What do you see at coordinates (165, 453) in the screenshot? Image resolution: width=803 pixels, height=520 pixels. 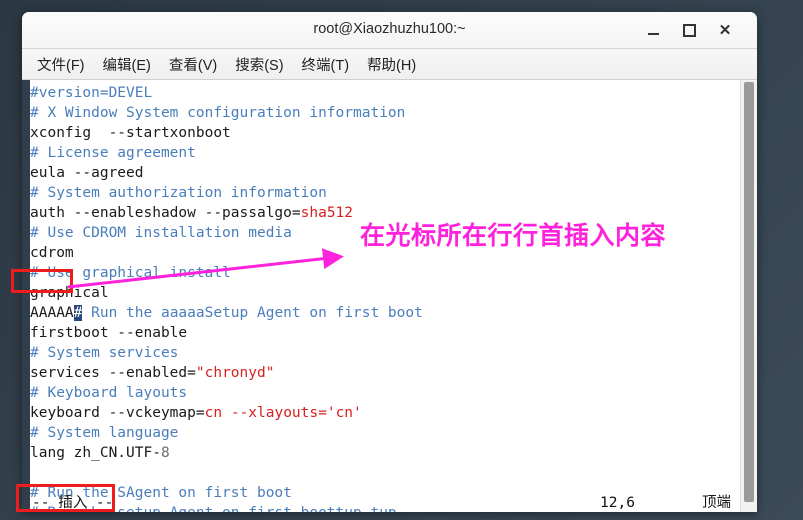 I see `editor-text-span: 8` at bounding box center [165, 453].